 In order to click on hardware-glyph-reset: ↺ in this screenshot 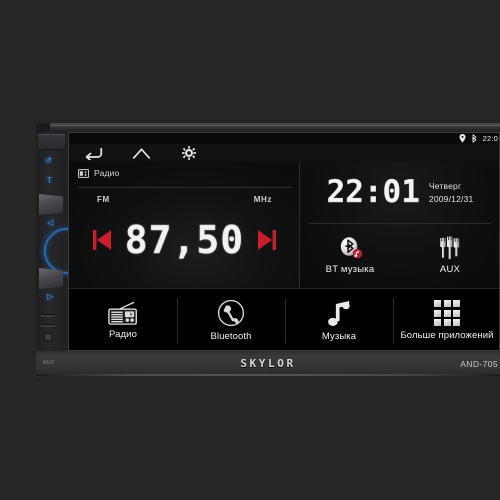, I will do `click(48, 160)`.